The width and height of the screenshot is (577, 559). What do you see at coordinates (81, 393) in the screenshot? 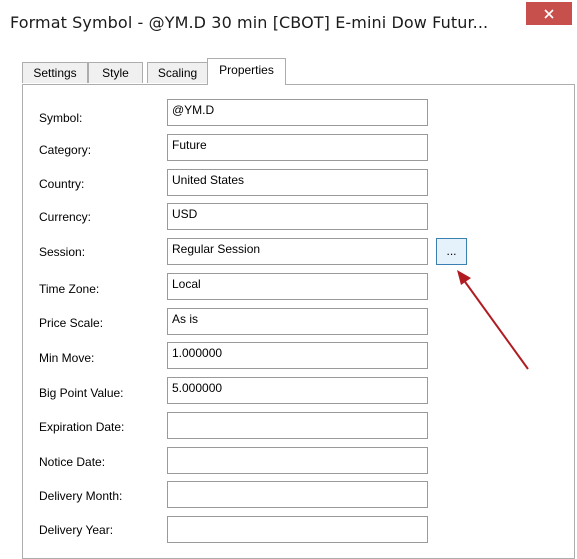
I see `big-point-value-label: Big Point Value:` at bounding box center [81, 393].